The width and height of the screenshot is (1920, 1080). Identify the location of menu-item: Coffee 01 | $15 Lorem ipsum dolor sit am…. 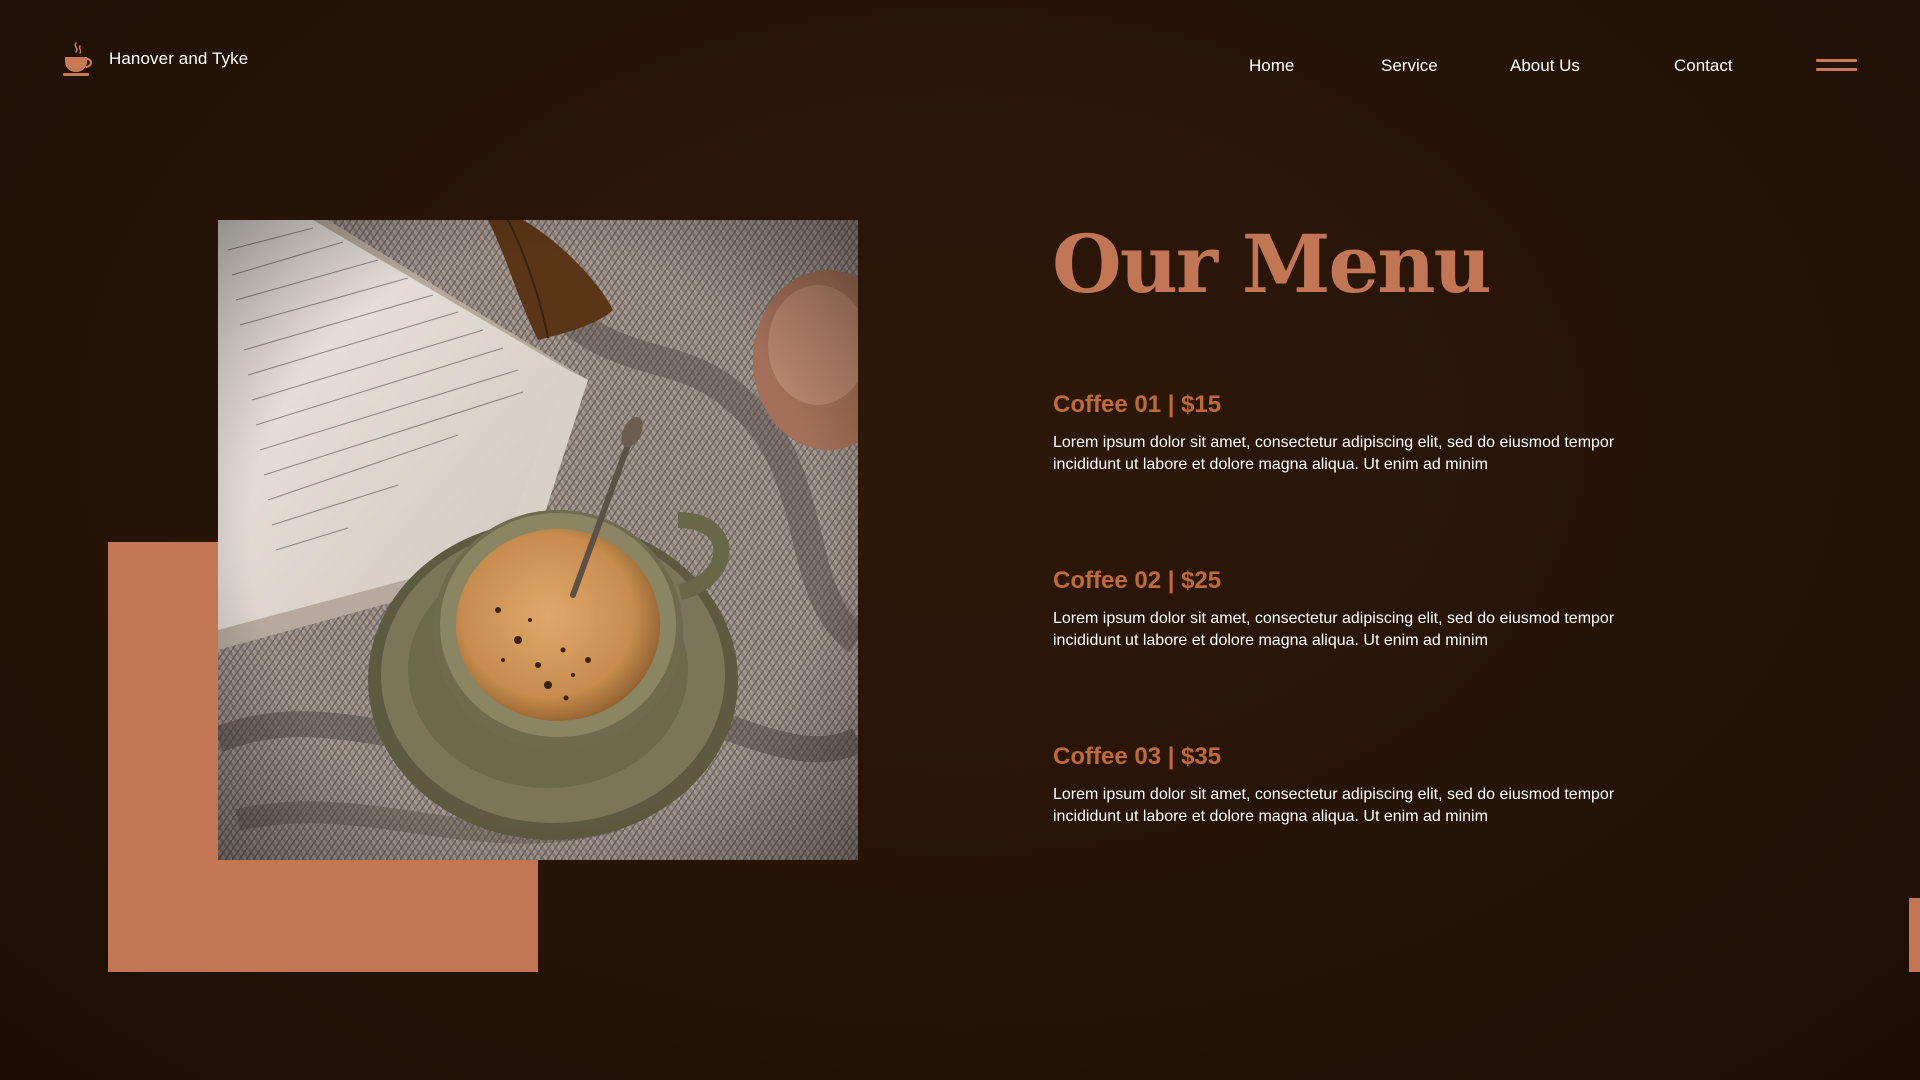
(1363, 433).